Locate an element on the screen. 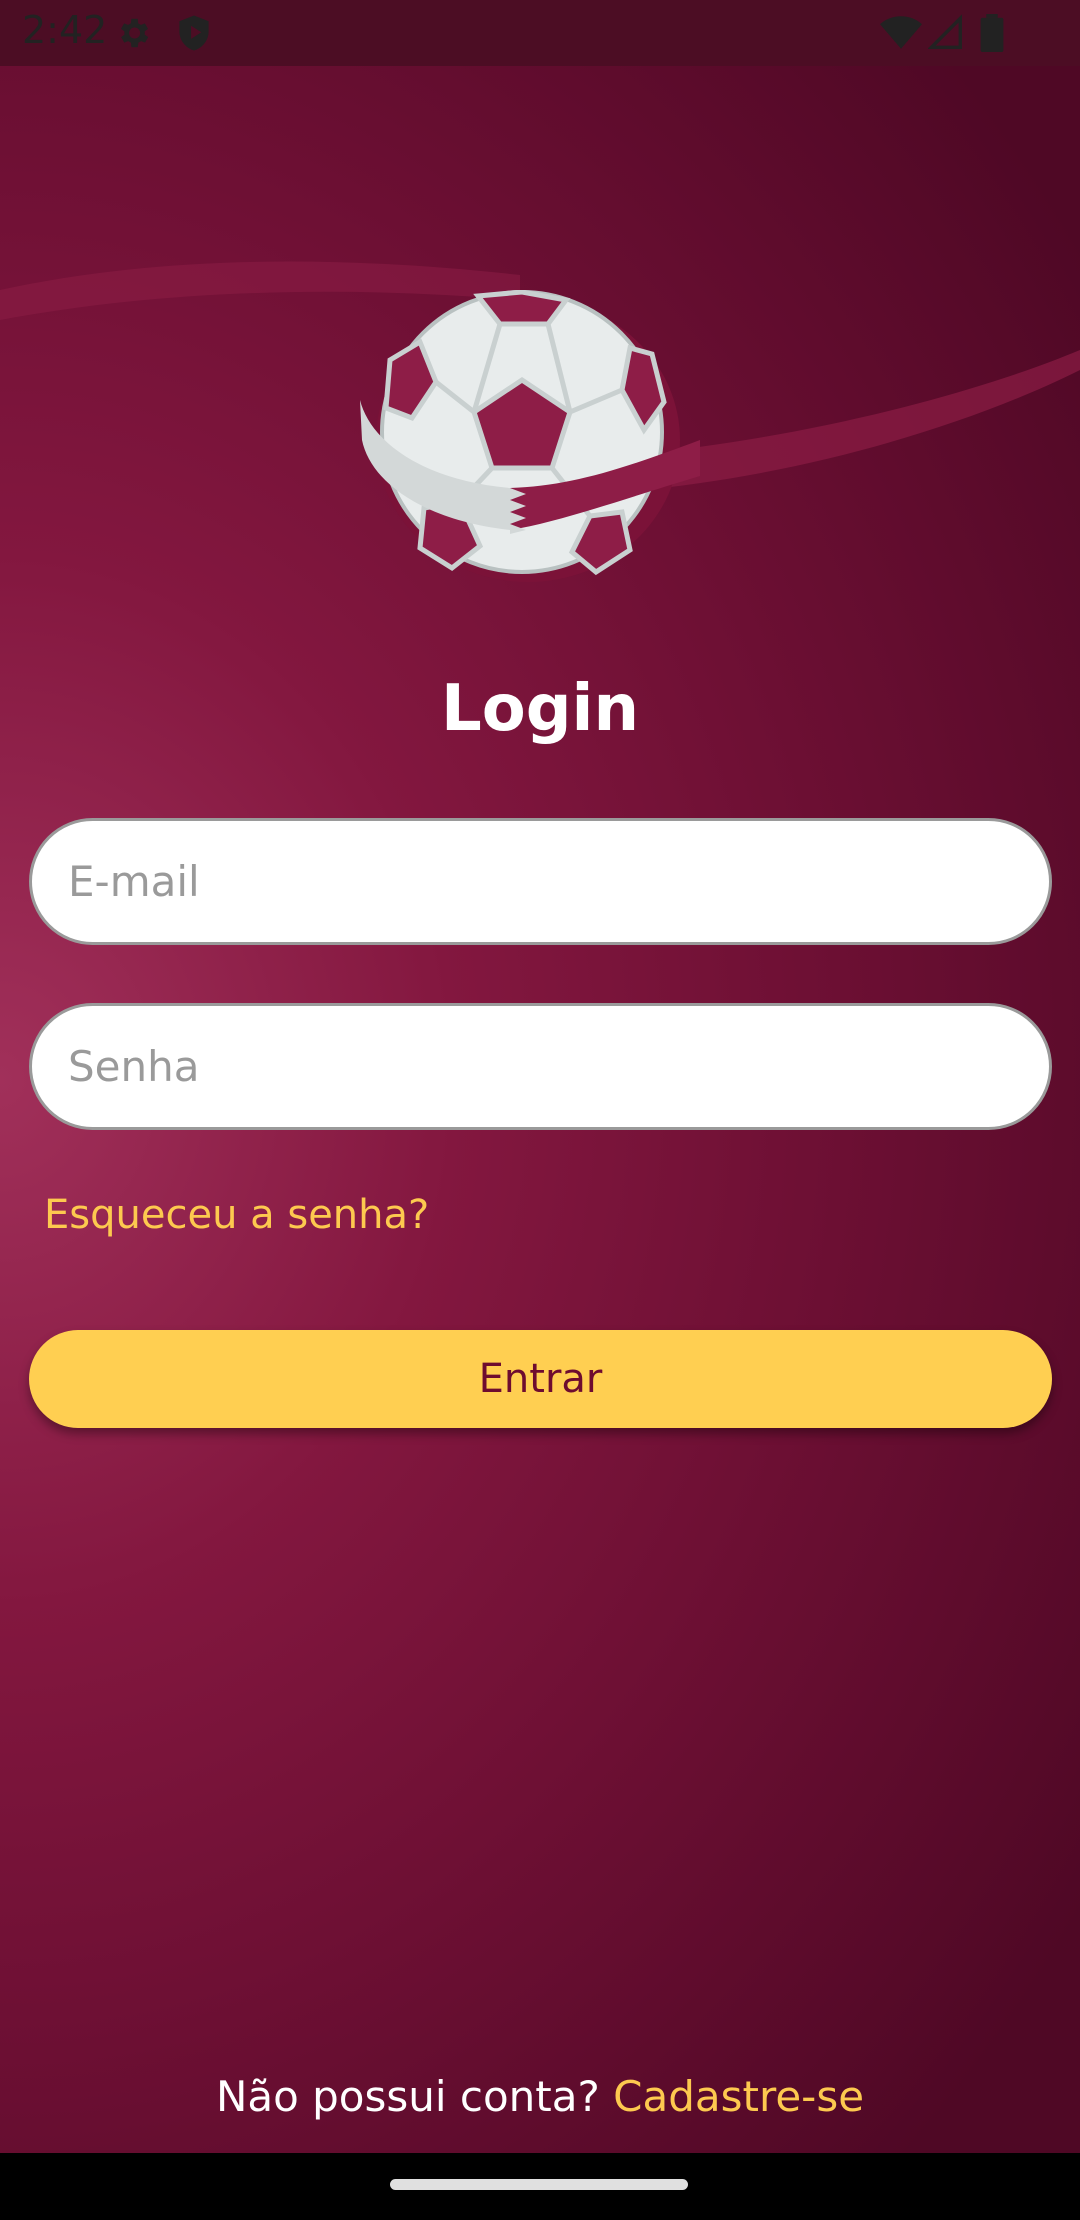 This screenshot has height=2220, width=1080. email-input is located at coordinates (540, 881).